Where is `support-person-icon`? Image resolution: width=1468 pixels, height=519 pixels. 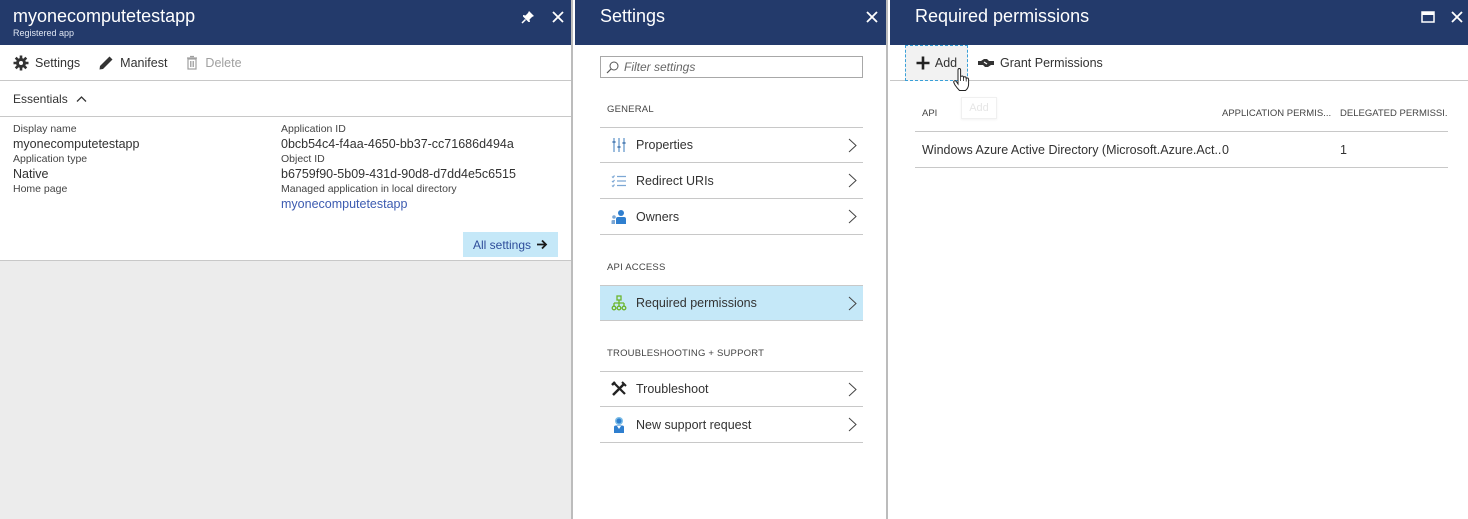
support-person-icon is located at coordinates (619, 425).